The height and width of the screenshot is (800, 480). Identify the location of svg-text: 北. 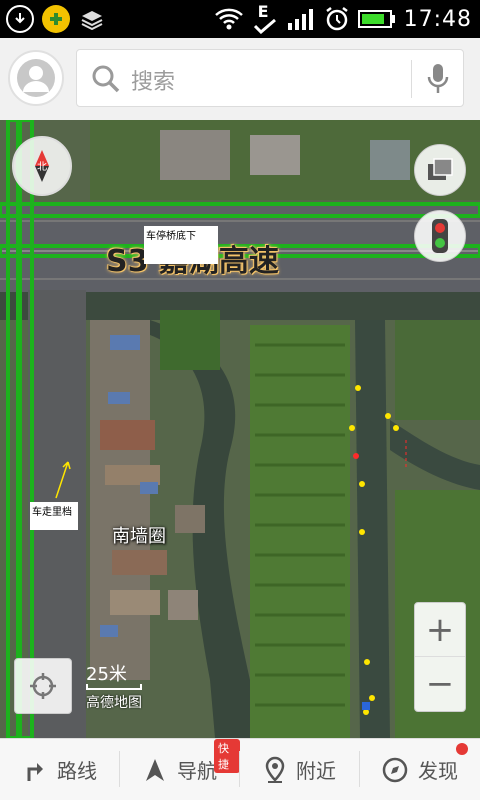
(42, 167).